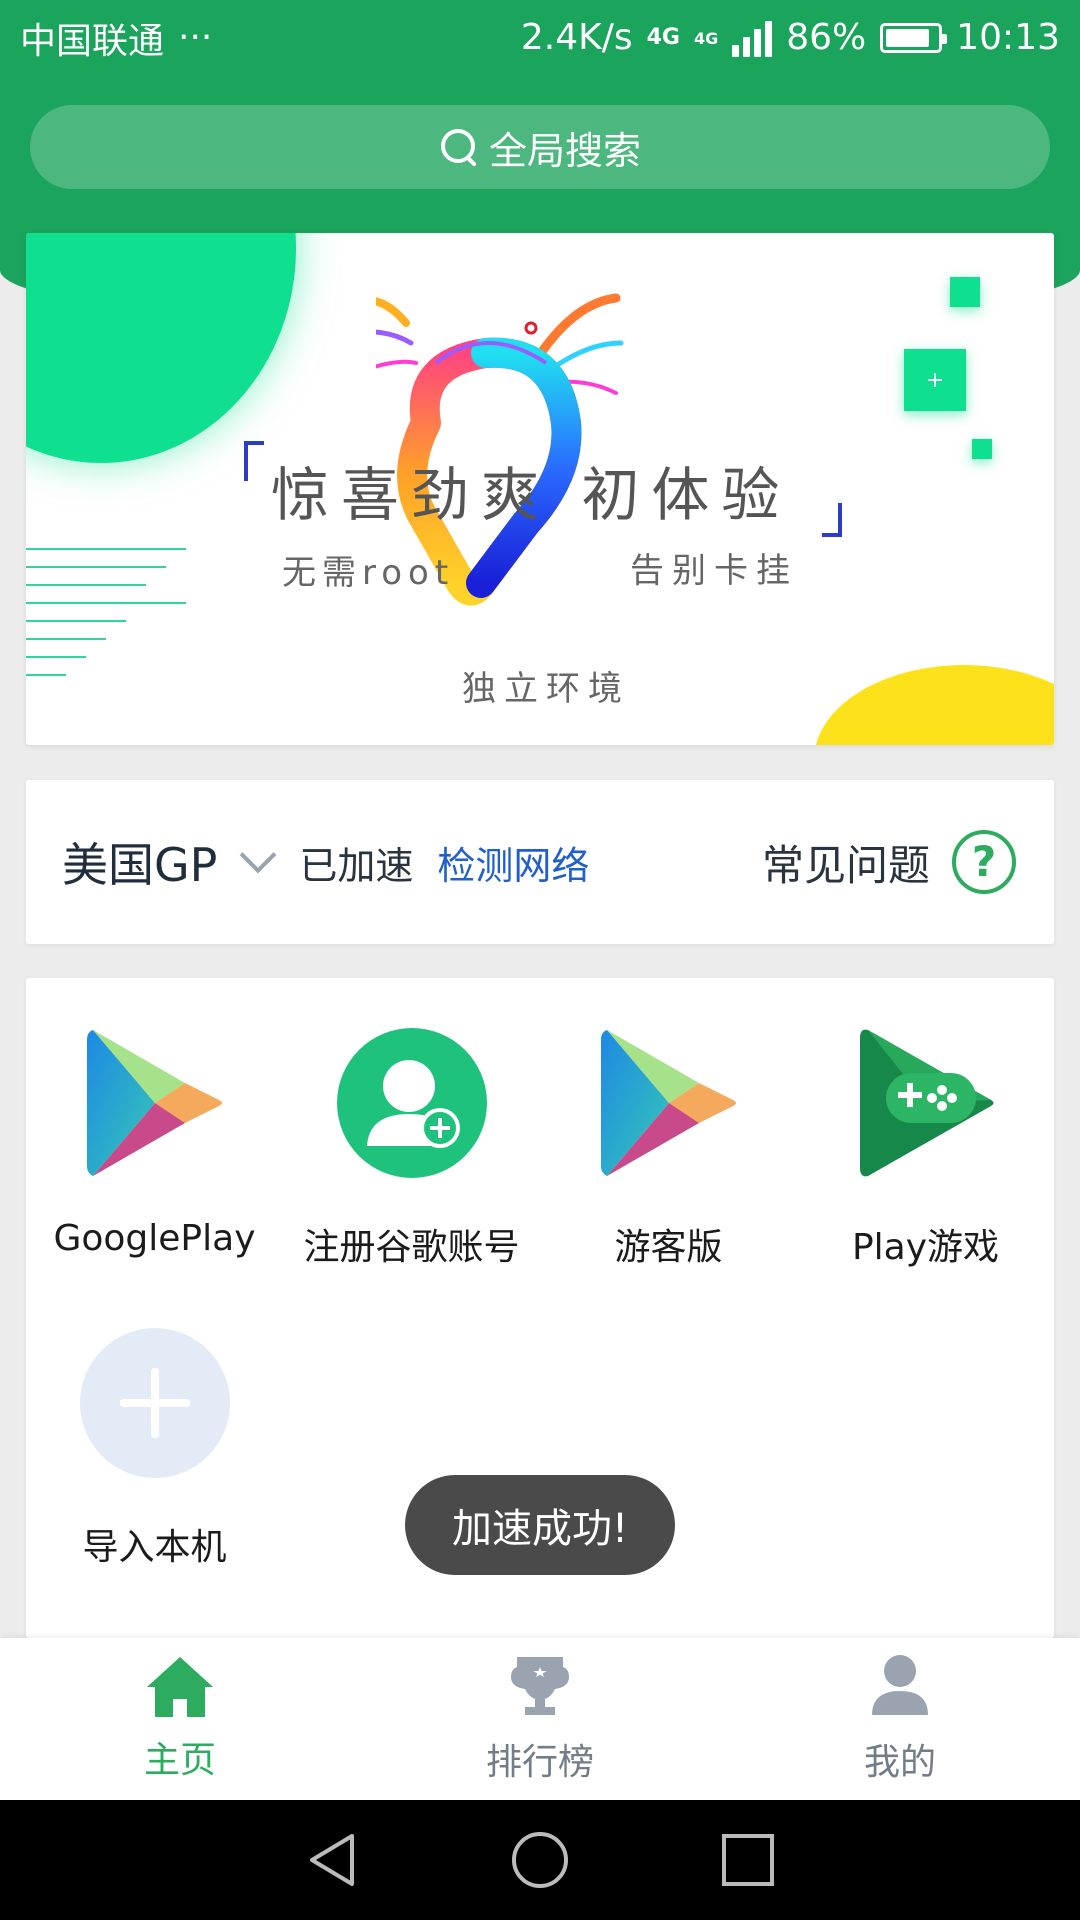 This screenshot has height=1920, width=1080. What do you see at coordinates (368, 573) in the screenshot?
I see `banner-subtitle-left: 无需root` at bounding box center [368, 573].